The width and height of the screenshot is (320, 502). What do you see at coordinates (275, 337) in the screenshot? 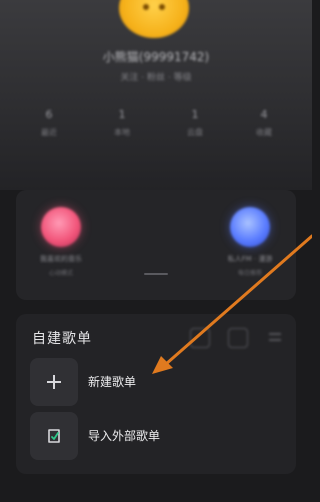
I see `more-menu-icon` at bounding box center [275, 337].